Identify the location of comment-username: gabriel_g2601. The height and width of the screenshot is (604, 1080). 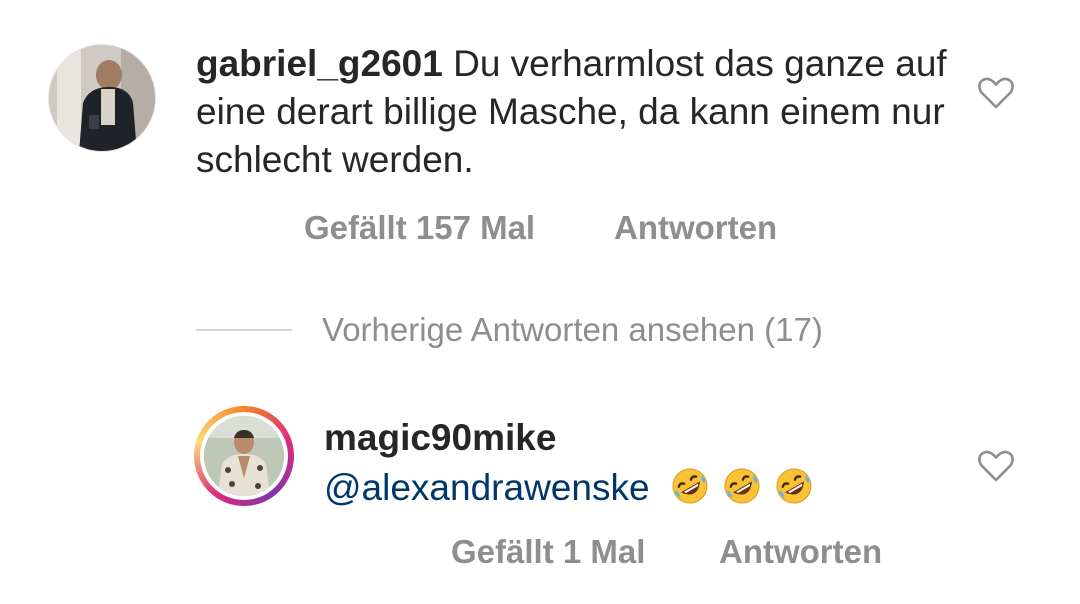
(319, 63).